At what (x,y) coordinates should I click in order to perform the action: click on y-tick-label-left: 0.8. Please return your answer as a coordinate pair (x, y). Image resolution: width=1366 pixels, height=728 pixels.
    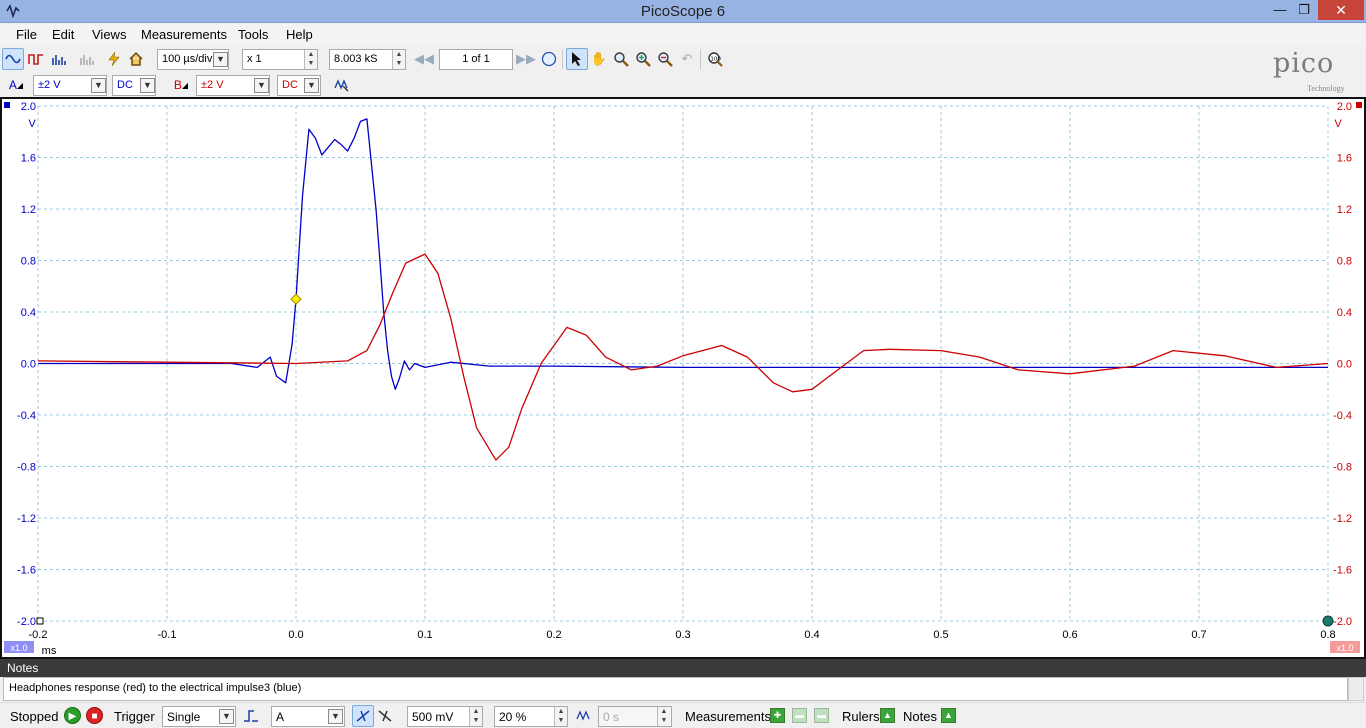
    Looking at the image, I should click on (28, 262).